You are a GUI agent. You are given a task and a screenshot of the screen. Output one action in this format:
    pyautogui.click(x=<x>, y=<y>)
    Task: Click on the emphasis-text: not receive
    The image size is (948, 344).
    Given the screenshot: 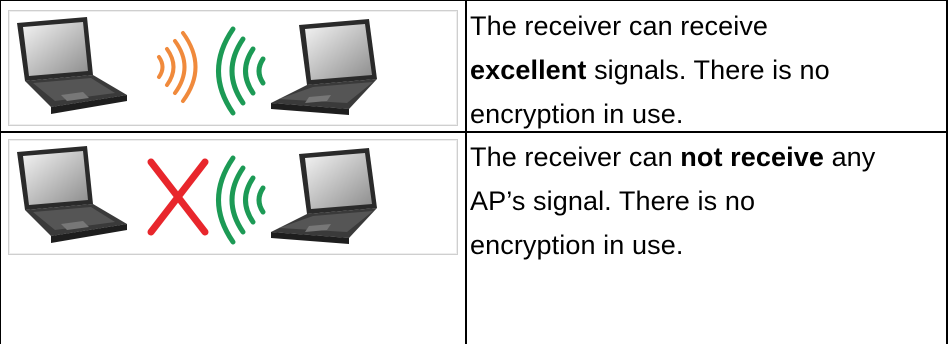 What is the action you would take?
    pyautogui.click(x=752, y=157)
    